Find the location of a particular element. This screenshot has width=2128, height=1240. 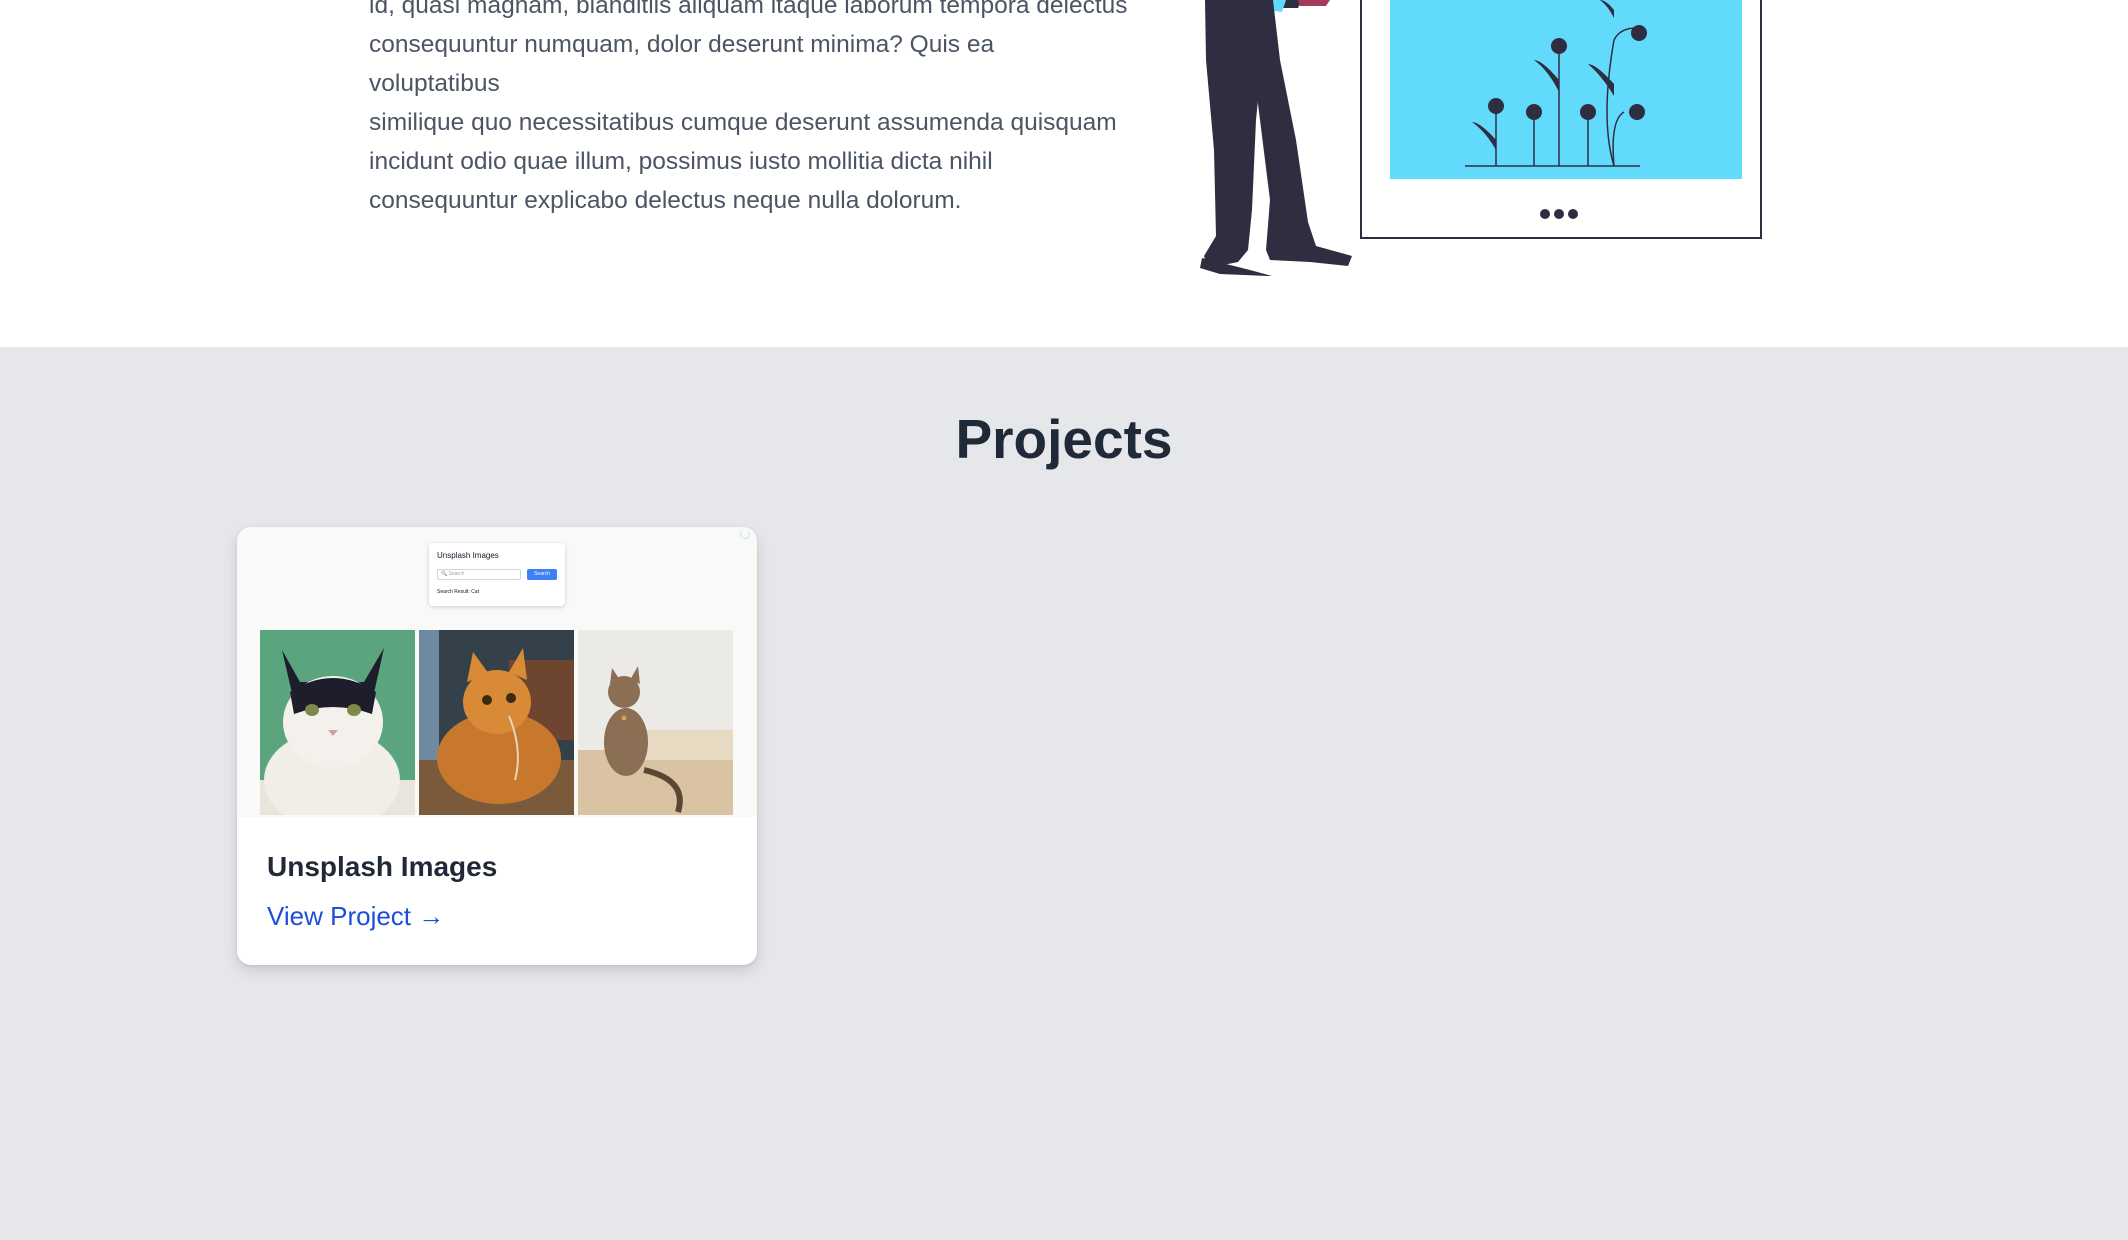

thumbnail-search-button: Search is located at coordinates (542, 574).